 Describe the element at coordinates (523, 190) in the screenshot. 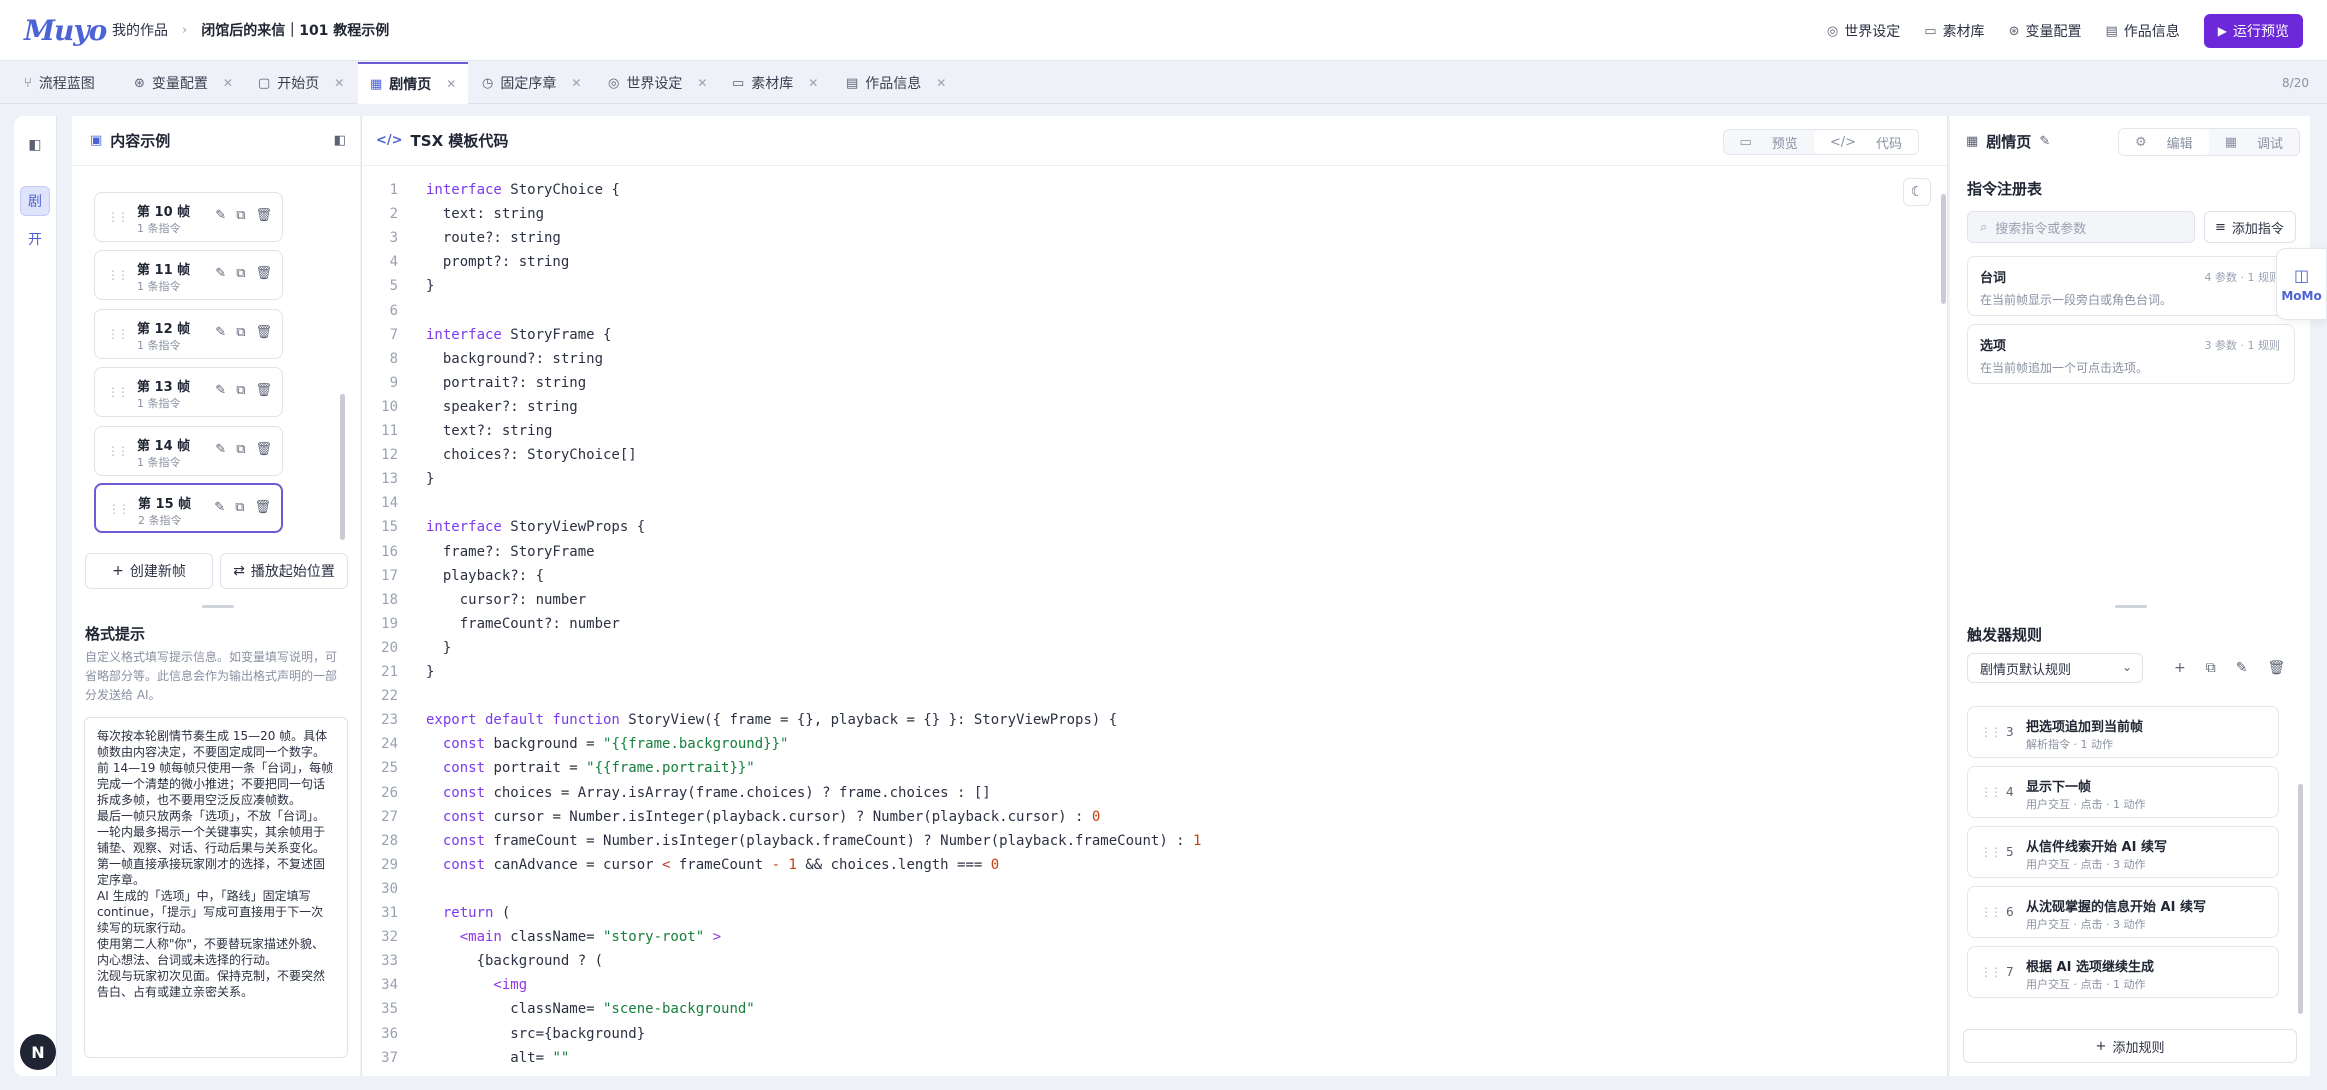

I see `code-line: interface StoryChoice {` at that location.